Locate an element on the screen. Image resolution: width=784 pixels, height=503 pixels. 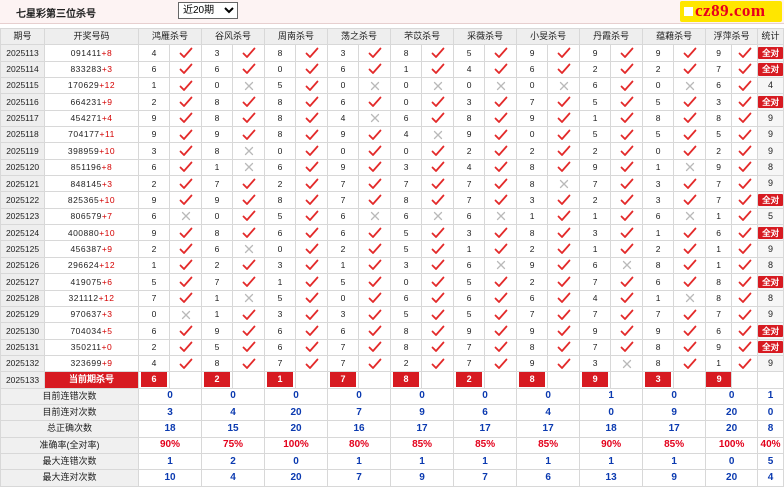
current-kill-badge: 8 is located at coordinates (532, 380).